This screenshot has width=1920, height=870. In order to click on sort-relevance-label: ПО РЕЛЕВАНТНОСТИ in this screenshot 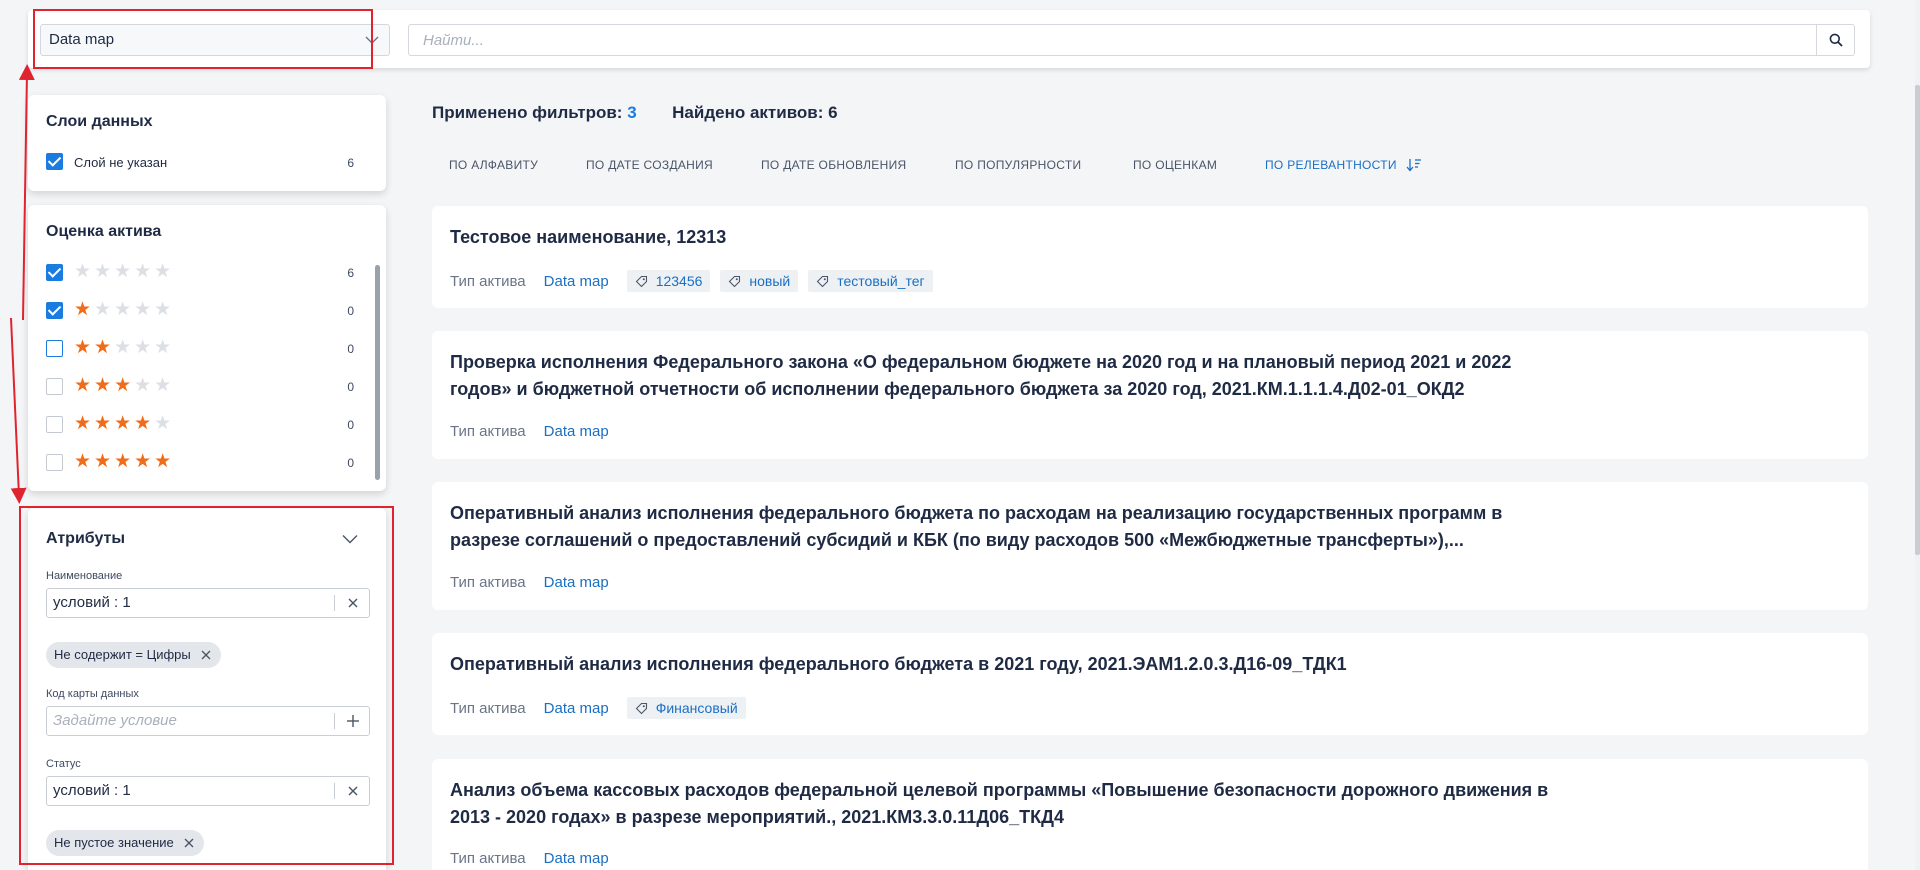, I will do `click(1331, 165)`.